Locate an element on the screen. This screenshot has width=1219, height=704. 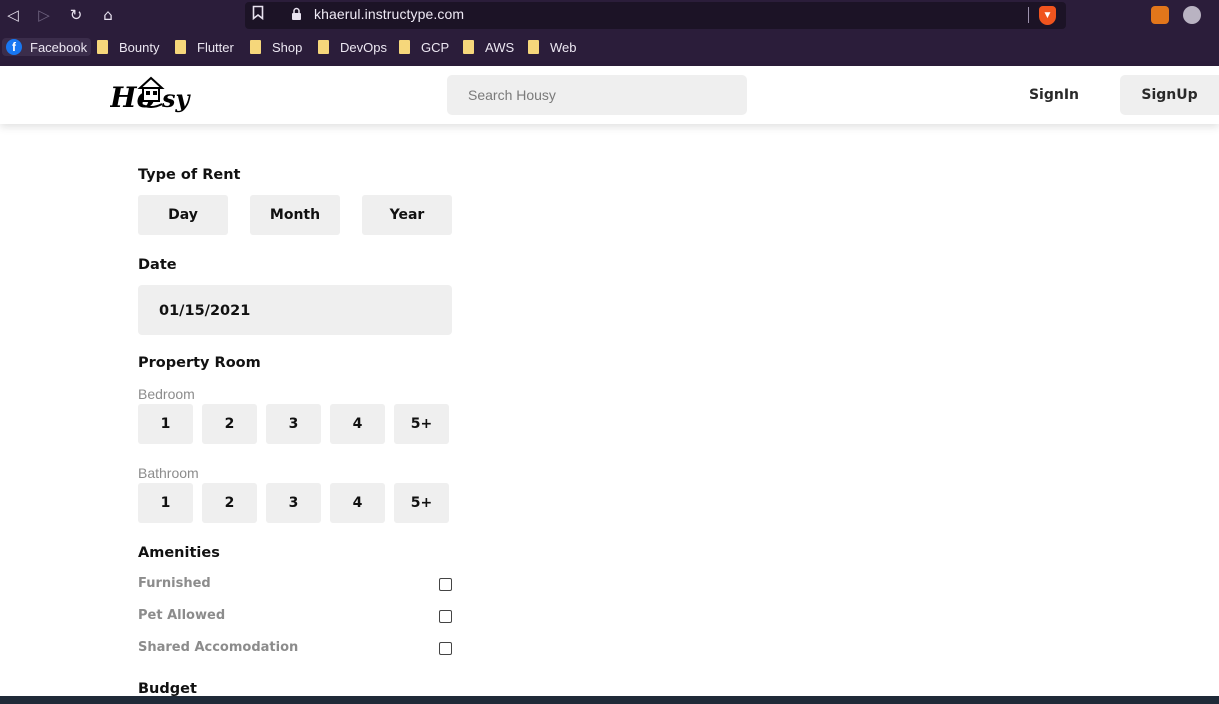
bookmark-folder-aws: AWS is located at coordinates (488, 47).